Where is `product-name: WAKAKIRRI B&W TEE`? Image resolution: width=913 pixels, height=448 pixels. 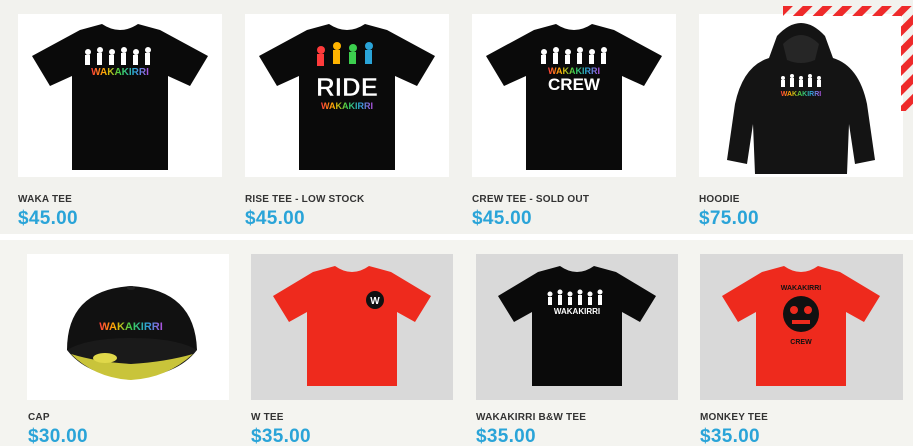 product-name: WAKAKIRRI B&W TEE is located at coordinates (531, 417).